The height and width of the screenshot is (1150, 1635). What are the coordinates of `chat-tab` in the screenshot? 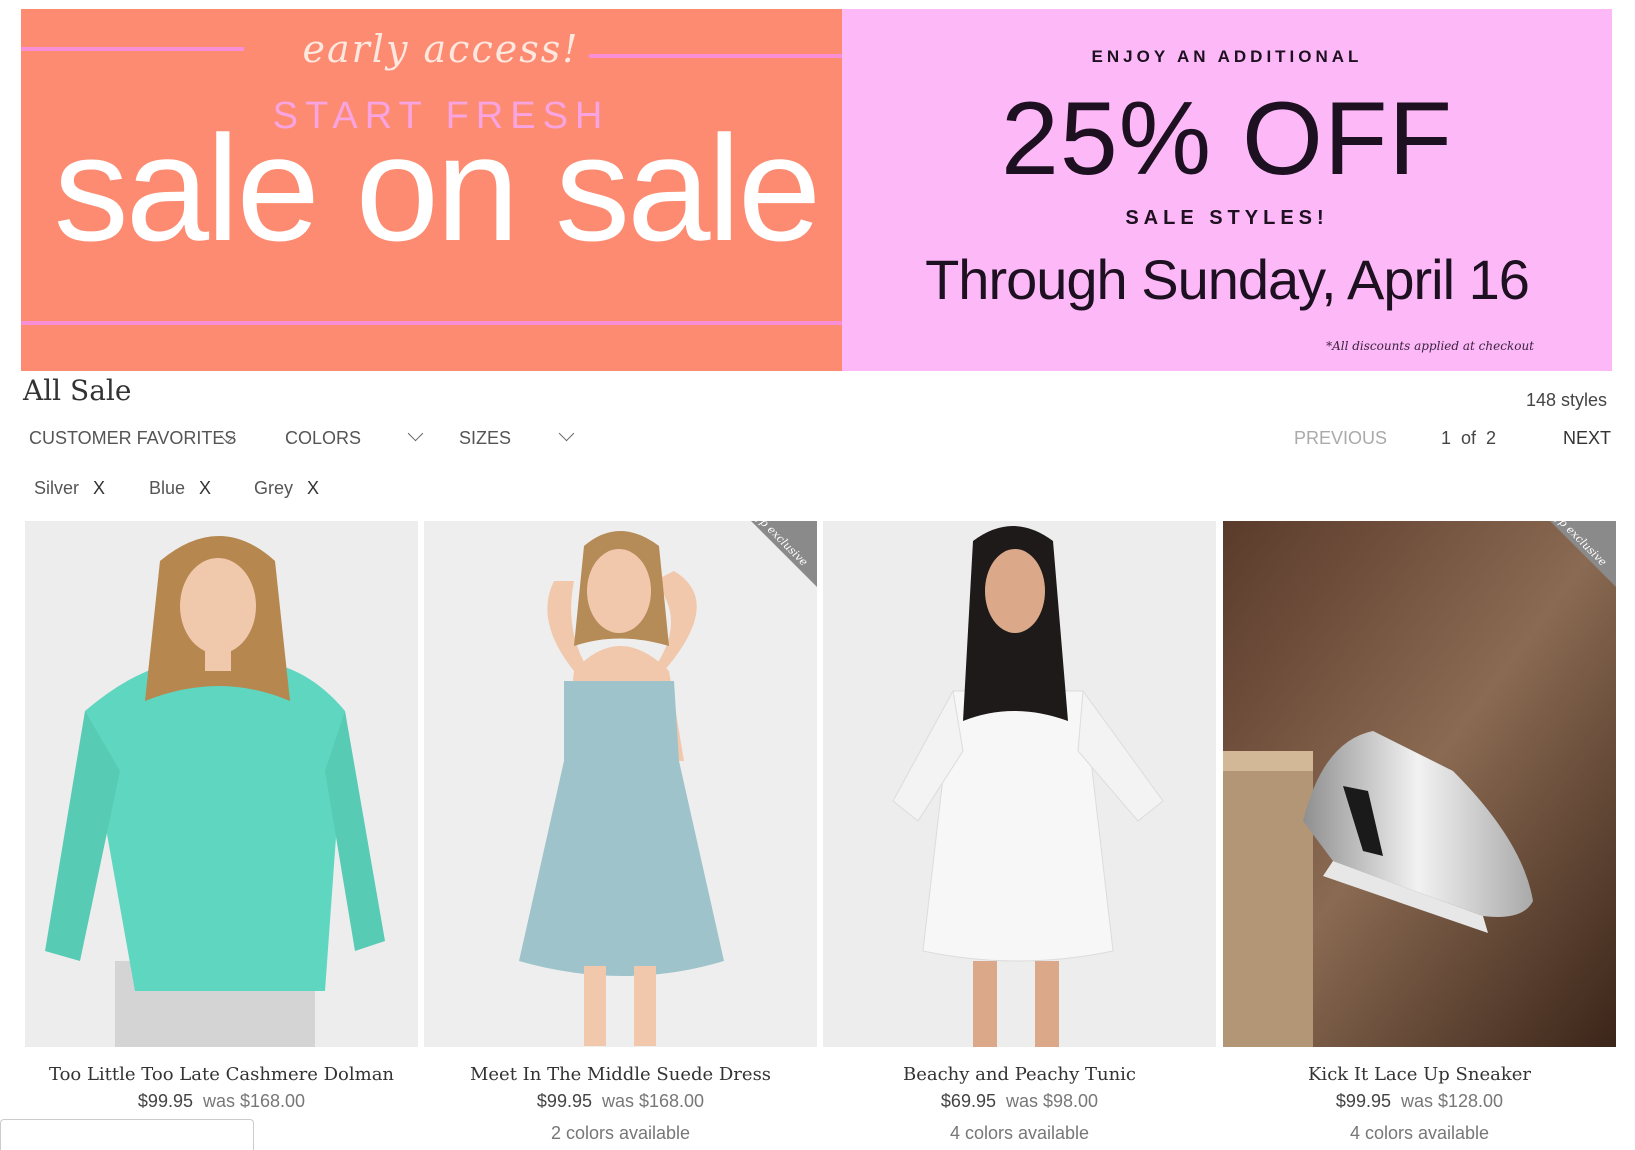 It's located at (127, 1134).